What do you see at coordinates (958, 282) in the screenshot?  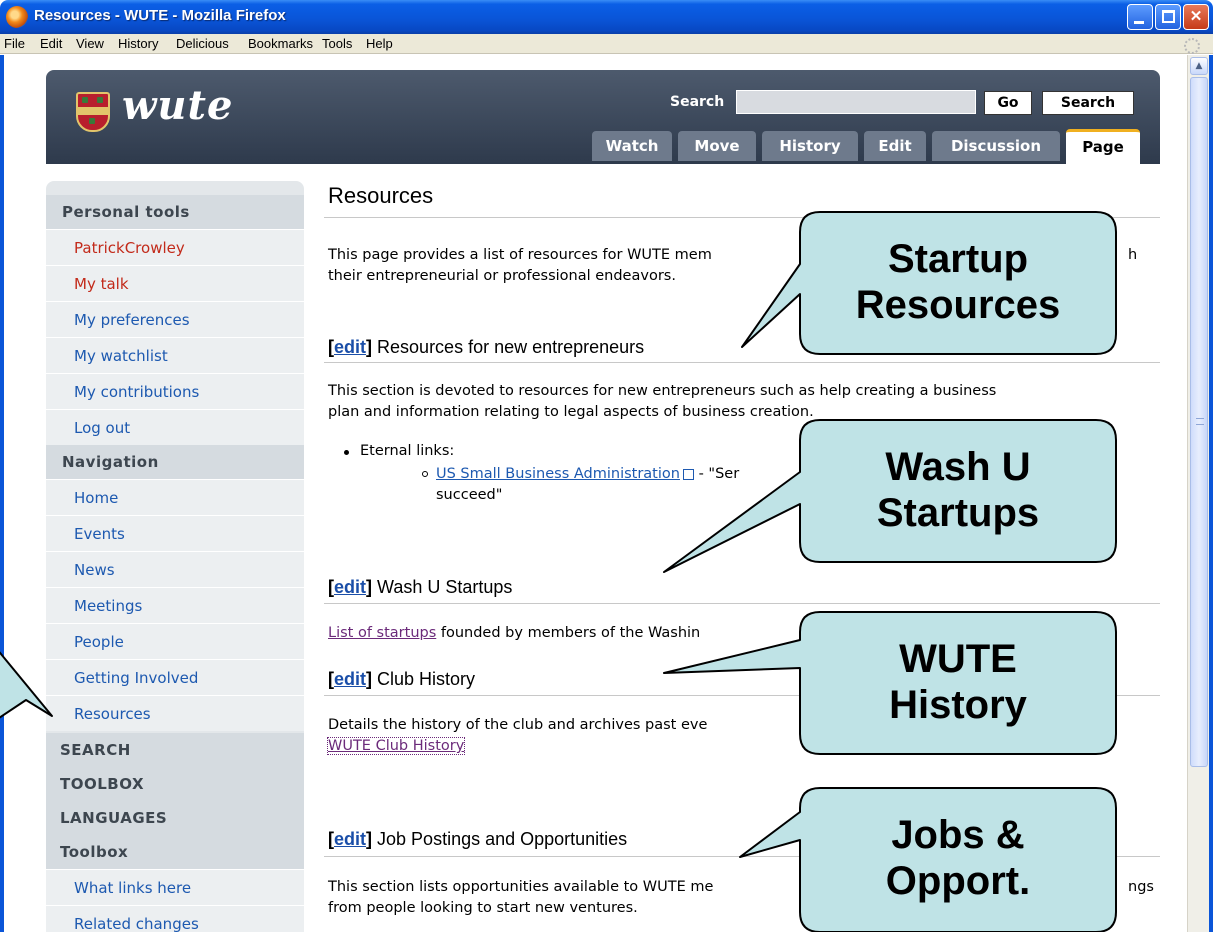 I see `callout-startup-resources: Startup Resources` at bounding box center [958, 282].